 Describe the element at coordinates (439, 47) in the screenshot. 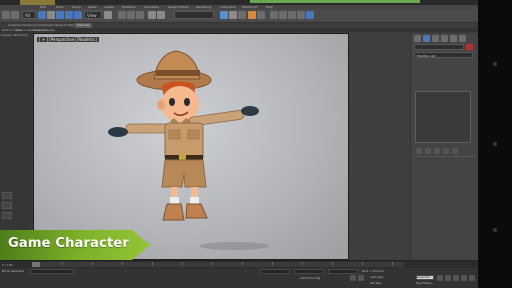

I see `object-name-field` at that location.